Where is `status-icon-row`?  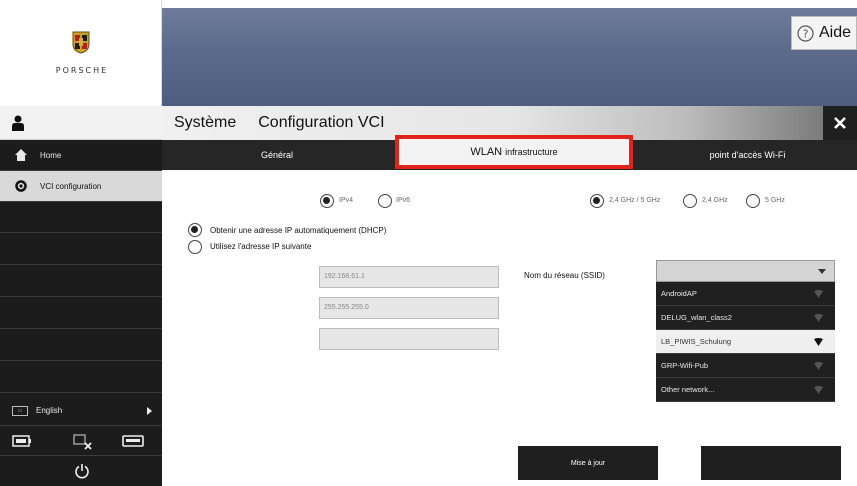
status-icon-row is located at coordinates (81, 441).